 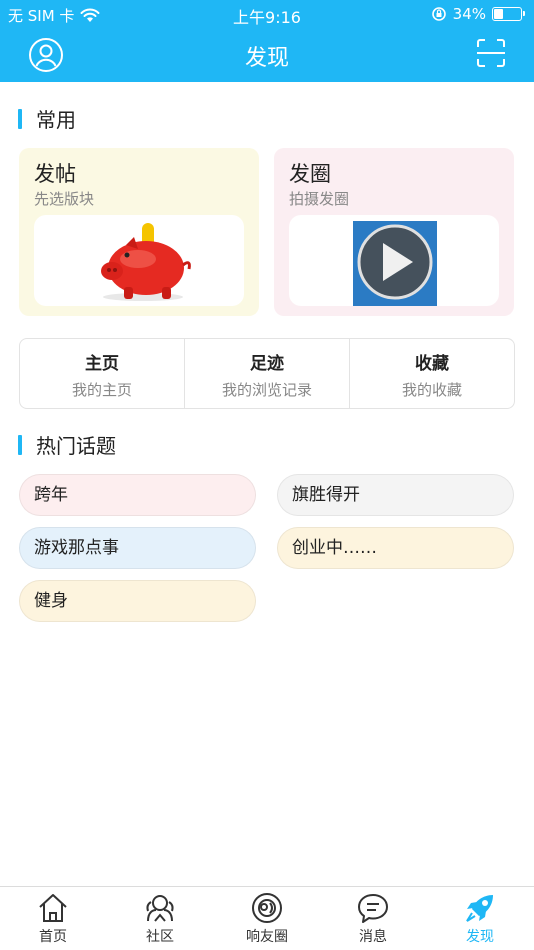 I want to click on section-hot-topics: 热门话题, so click(x=67, y=444).